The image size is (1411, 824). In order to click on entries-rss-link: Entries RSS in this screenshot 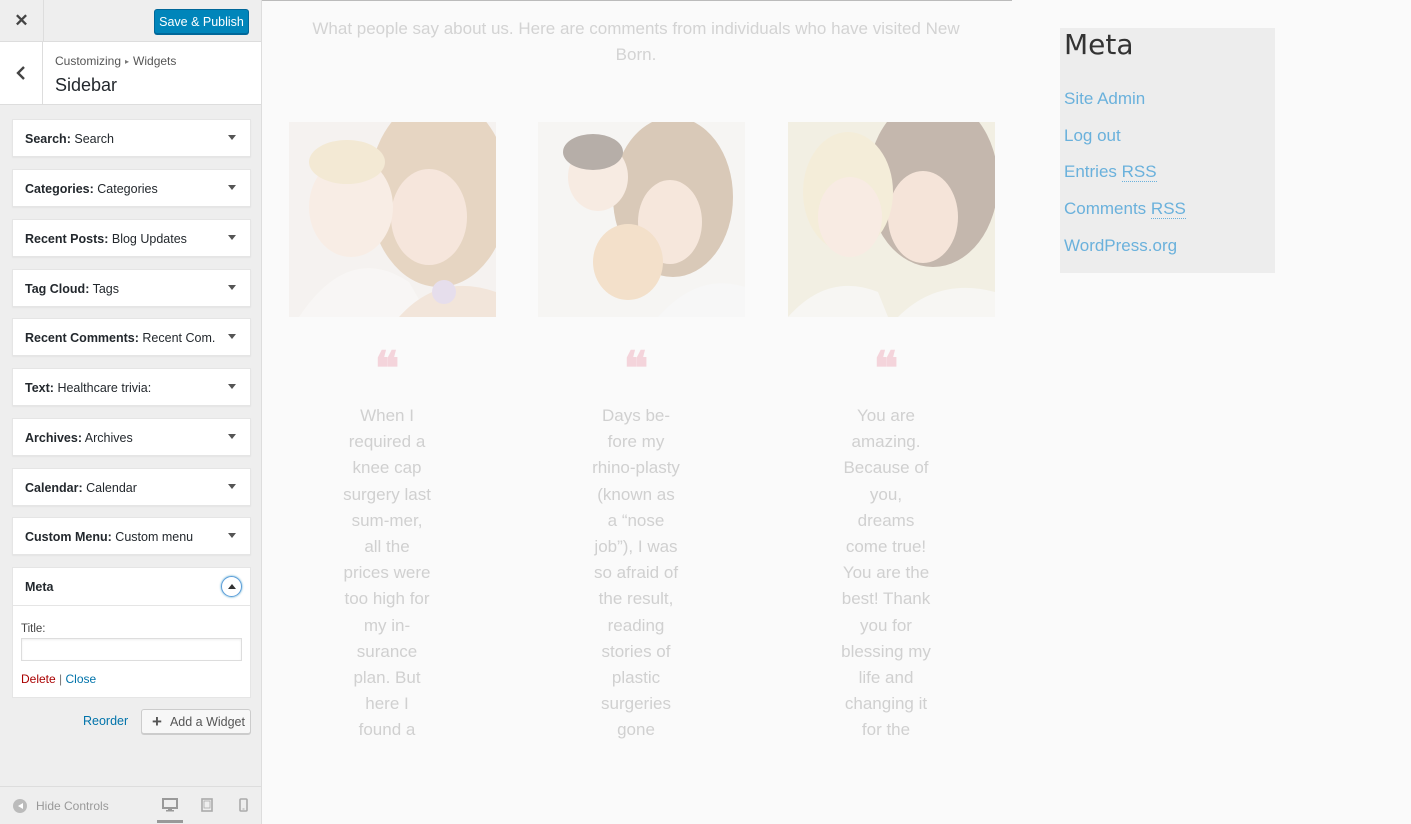, I will do `click(1125, 179)`.